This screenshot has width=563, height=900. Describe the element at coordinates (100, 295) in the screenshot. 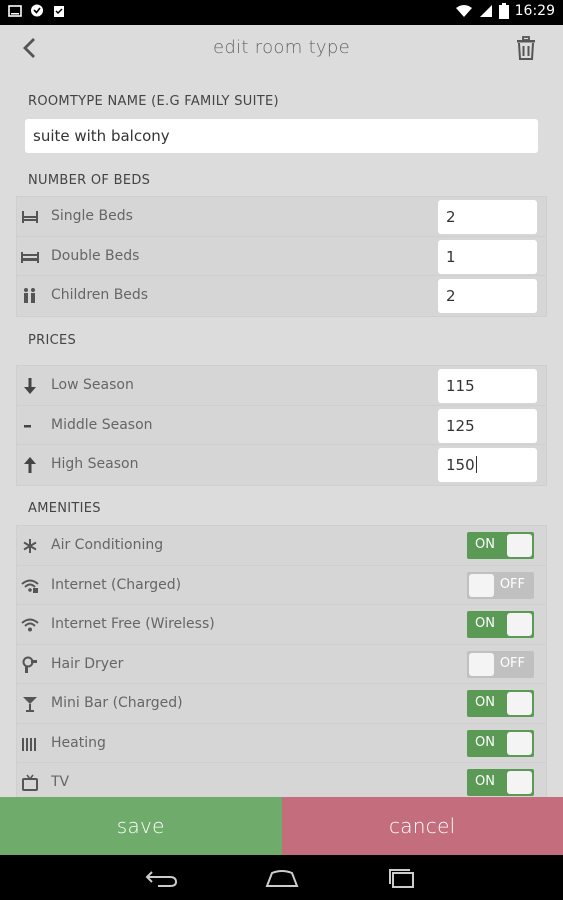

I see `bed-label: Children Beds` at that location.